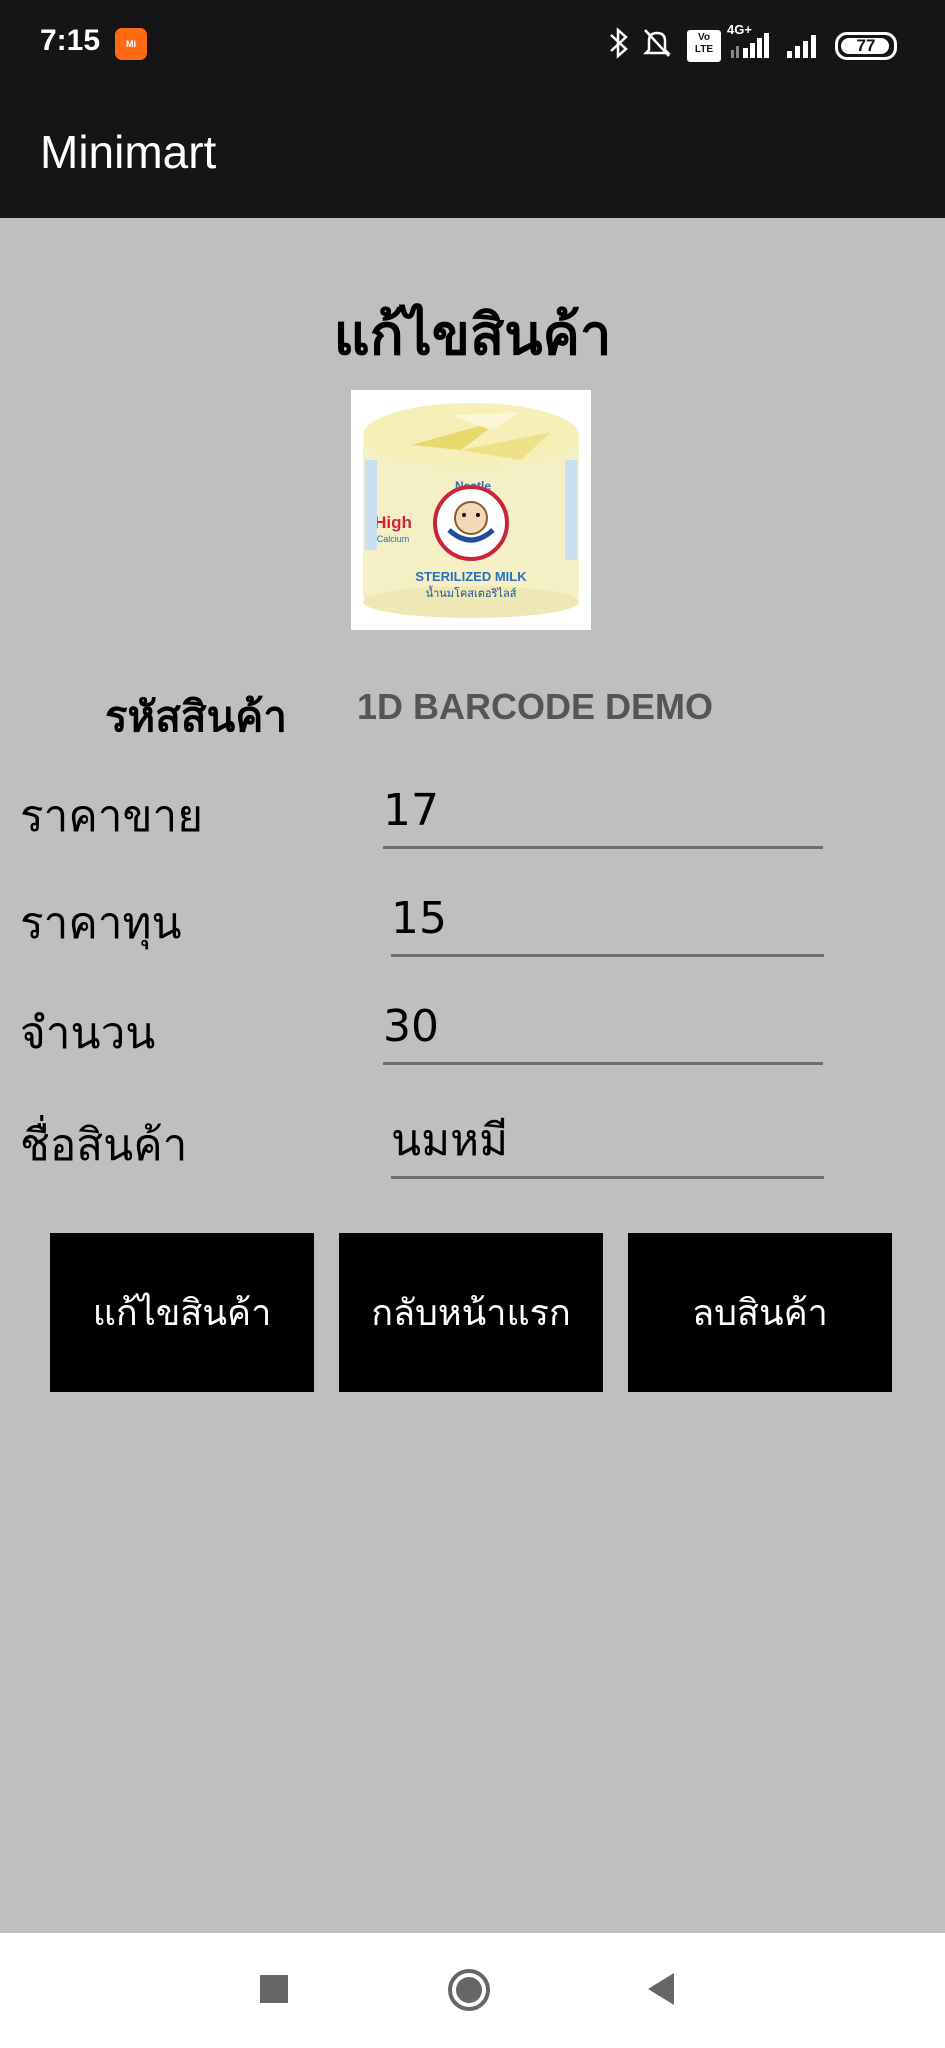  I want to click on delete-product-button: ลบสินค้า, so click(760, 1312).